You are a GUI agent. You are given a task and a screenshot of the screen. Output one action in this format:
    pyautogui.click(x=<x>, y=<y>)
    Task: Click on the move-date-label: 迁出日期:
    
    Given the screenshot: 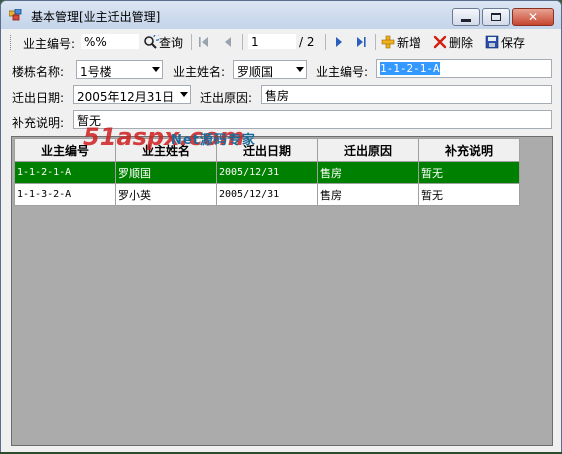 What is the action you would take?
    pyautogui.click(x=38, y=98)
    